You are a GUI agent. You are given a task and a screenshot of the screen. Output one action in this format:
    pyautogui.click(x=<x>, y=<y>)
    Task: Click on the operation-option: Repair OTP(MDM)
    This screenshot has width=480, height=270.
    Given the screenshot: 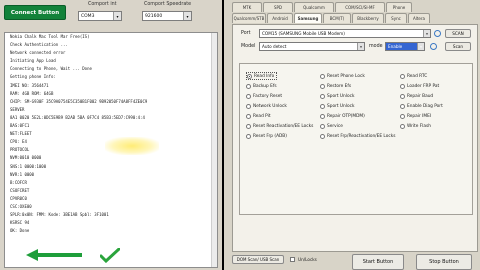 What is the action you would take?
    pyautogui.click(x=342, y=116)
    